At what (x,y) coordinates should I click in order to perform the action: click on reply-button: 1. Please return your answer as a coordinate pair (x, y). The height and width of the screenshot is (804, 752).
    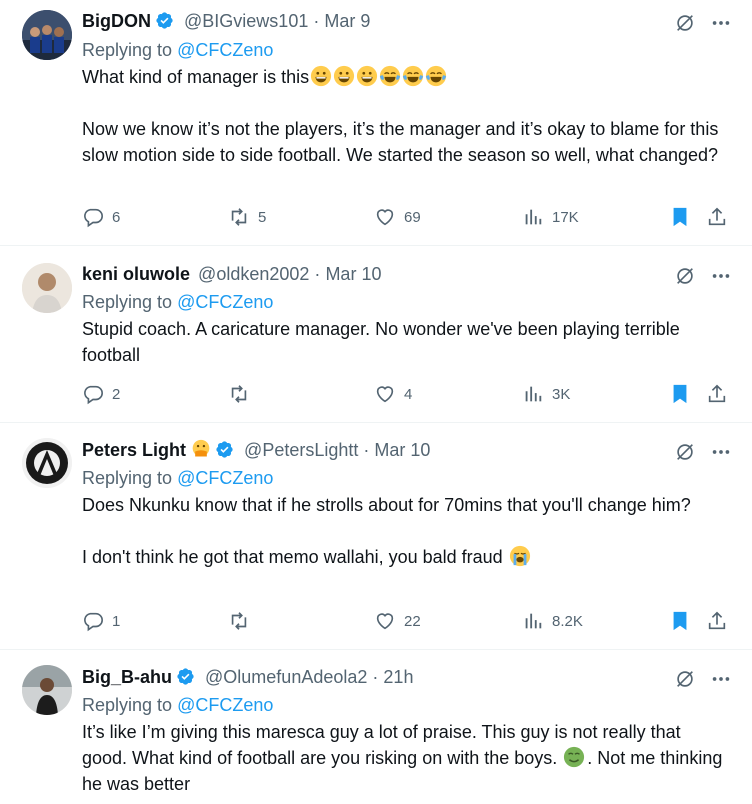
    Looking at the image, I should click on (101, 621).